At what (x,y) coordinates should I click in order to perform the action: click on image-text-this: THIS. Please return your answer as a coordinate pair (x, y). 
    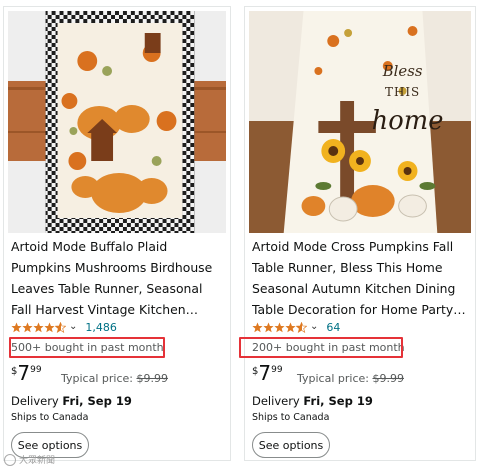
    Looking at the image, I should click on (402, 92).